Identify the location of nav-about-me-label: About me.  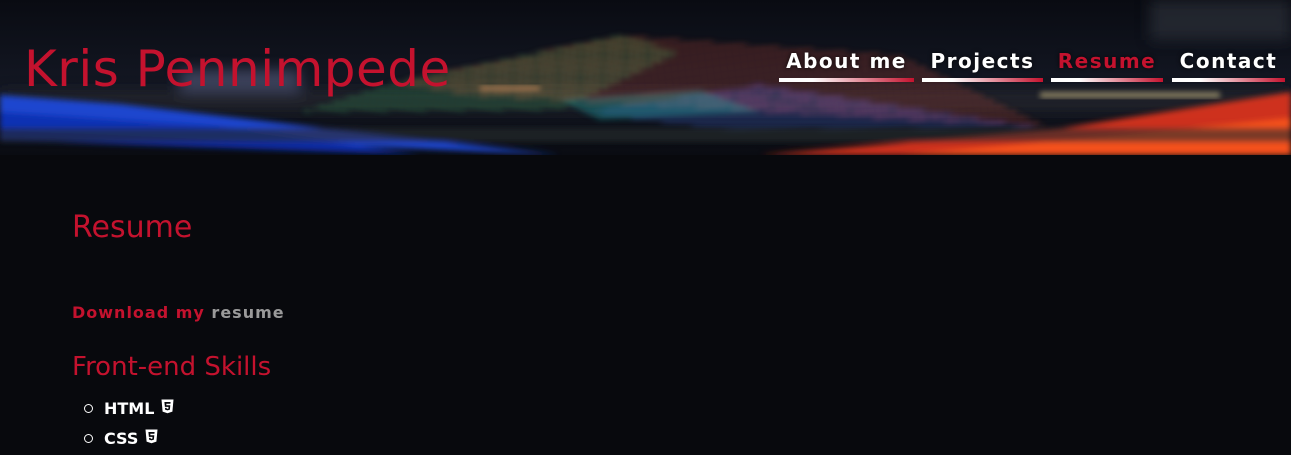
(846, 61).